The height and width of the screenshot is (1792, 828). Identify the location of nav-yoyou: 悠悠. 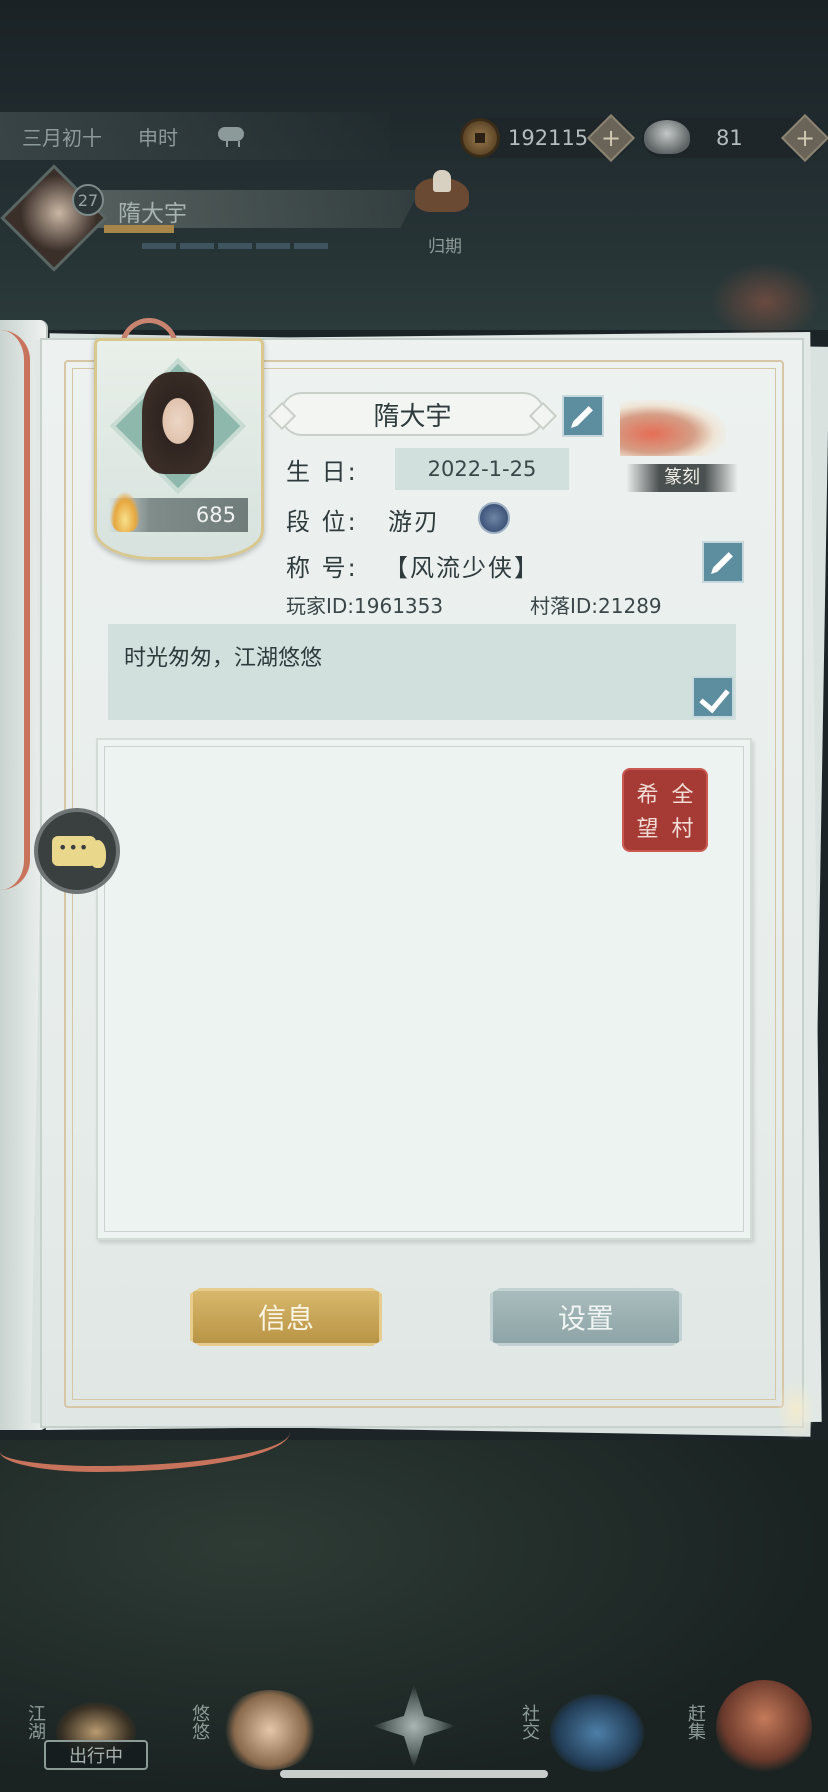
(250, 1730).